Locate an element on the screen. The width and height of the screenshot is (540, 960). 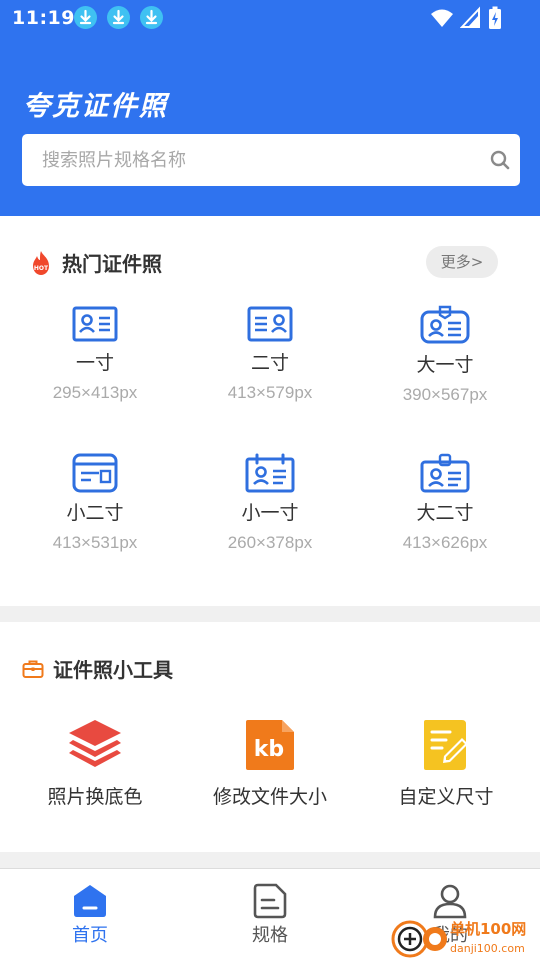
more-button: 更多> is located at coordinates (462, 262).